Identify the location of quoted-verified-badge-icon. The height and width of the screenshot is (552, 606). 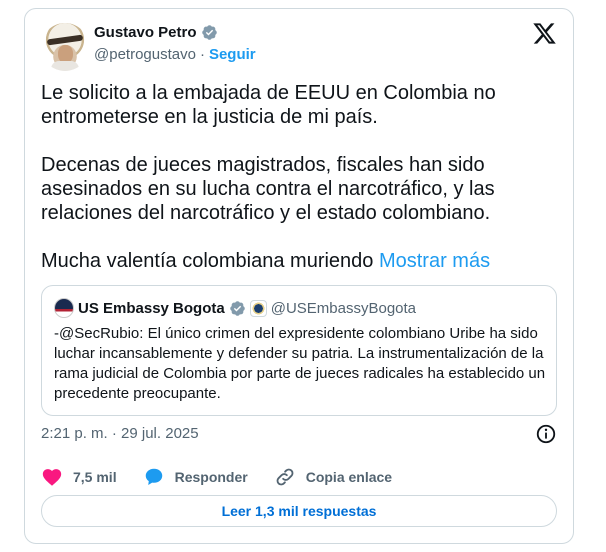
(237, 308).